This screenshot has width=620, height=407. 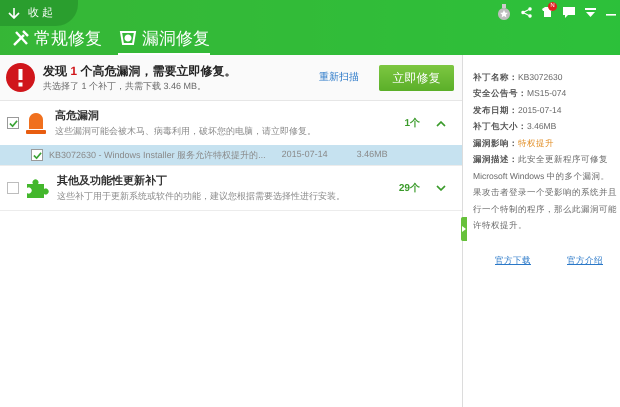 What do you see at coordinates (464, 229) in the screenshot?
I see `panel-toggle-handle` at bounding box center [464, 229].